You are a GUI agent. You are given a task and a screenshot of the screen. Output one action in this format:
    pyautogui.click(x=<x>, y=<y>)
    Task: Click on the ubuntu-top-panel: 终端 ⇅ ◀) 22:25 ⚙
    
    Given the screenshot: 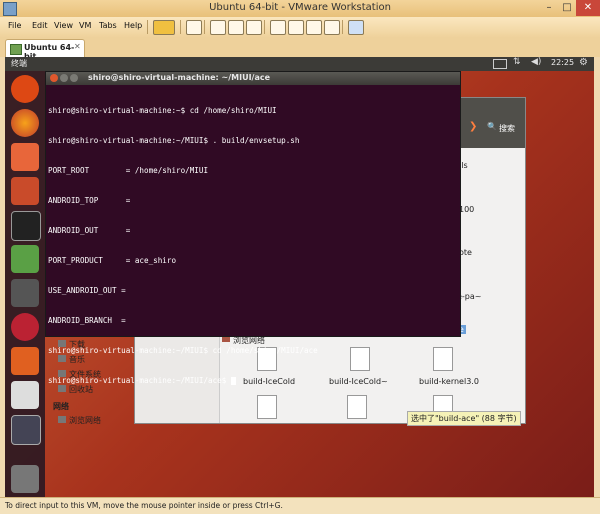 What is the action you would take?
    pyautogui.click(x=299, y=64)
    